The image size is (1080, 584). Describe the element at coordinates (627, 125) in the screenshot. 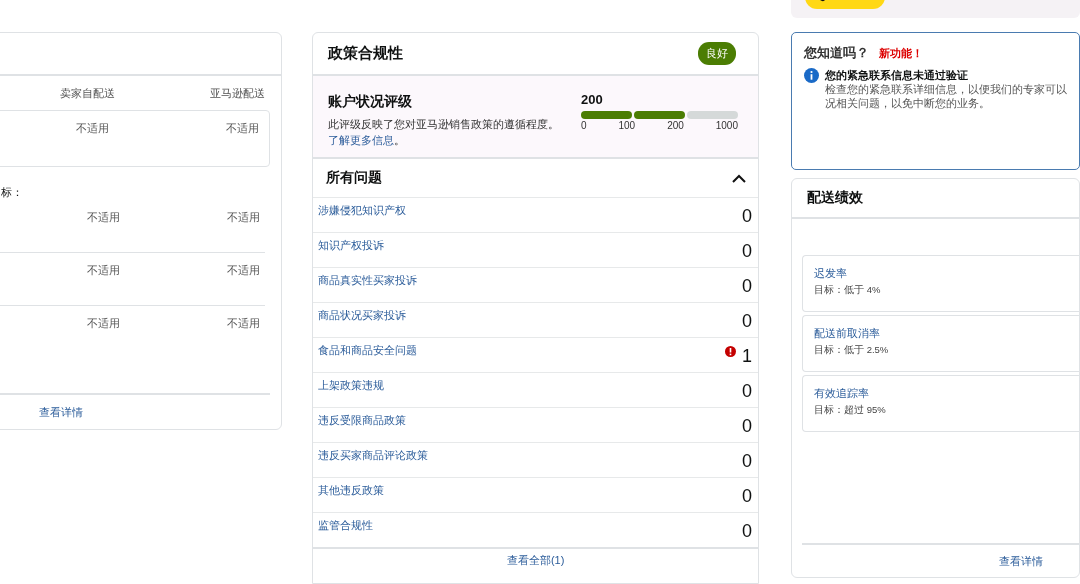

I see `scale-label: 100` at that location.